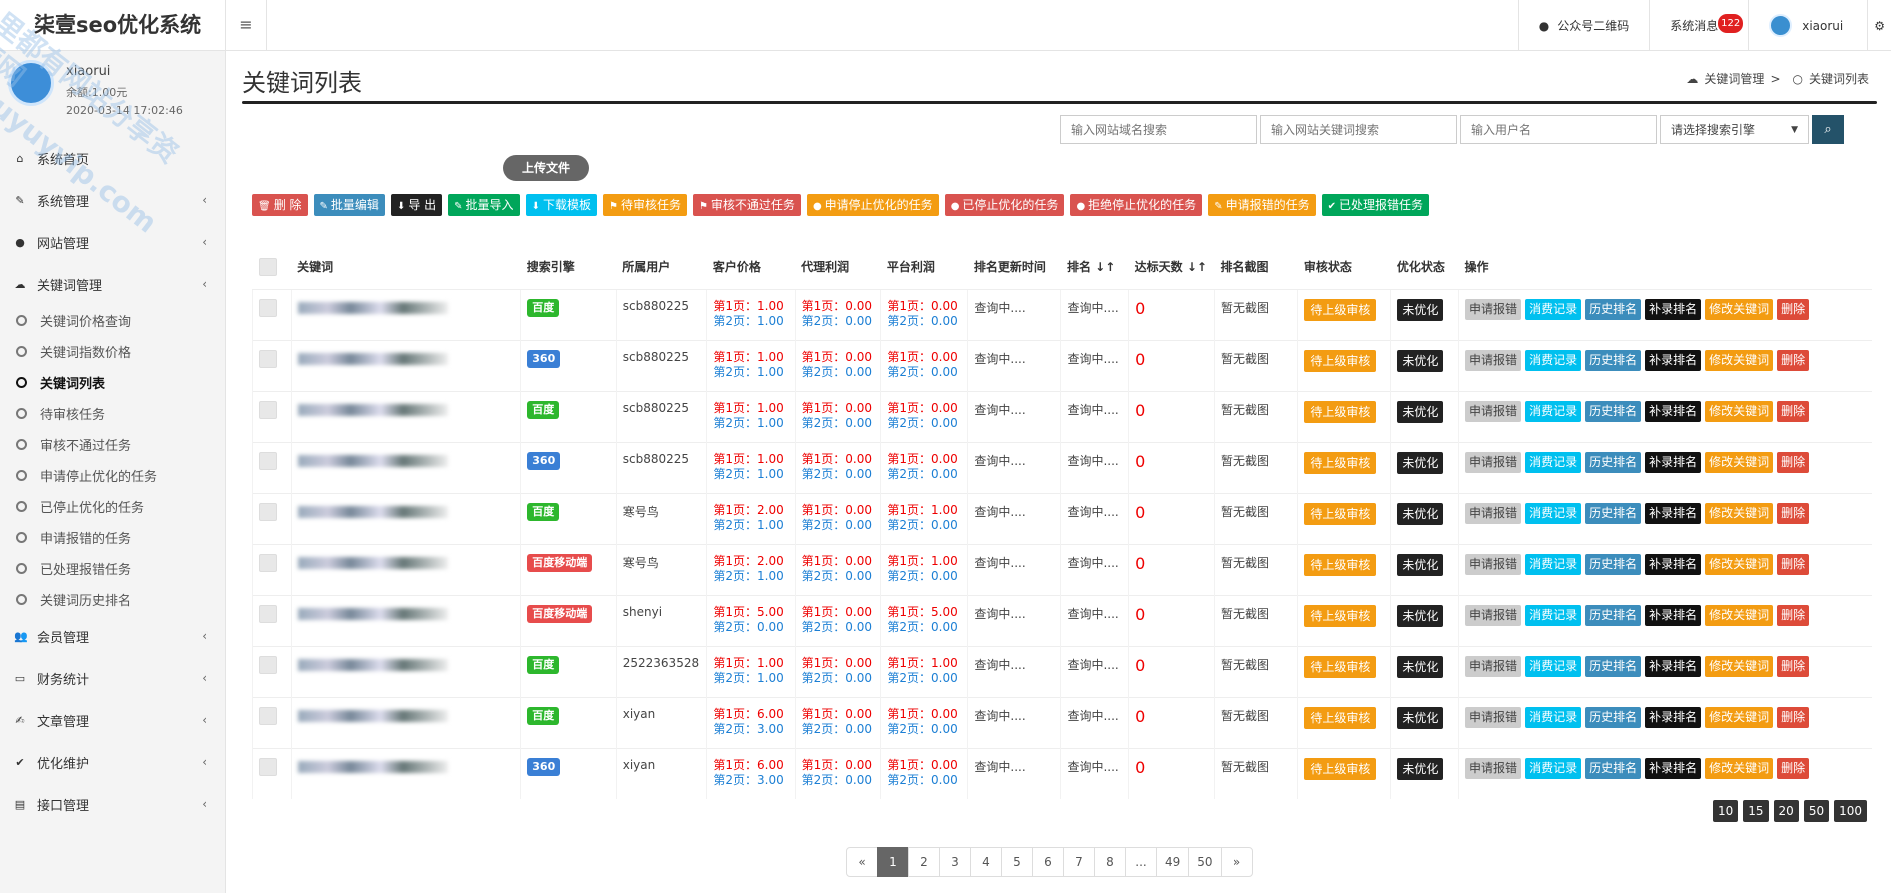  Describe the element at coordinates (1756, 811) in the screenshot. I see `page-size-15: 15` at that location.